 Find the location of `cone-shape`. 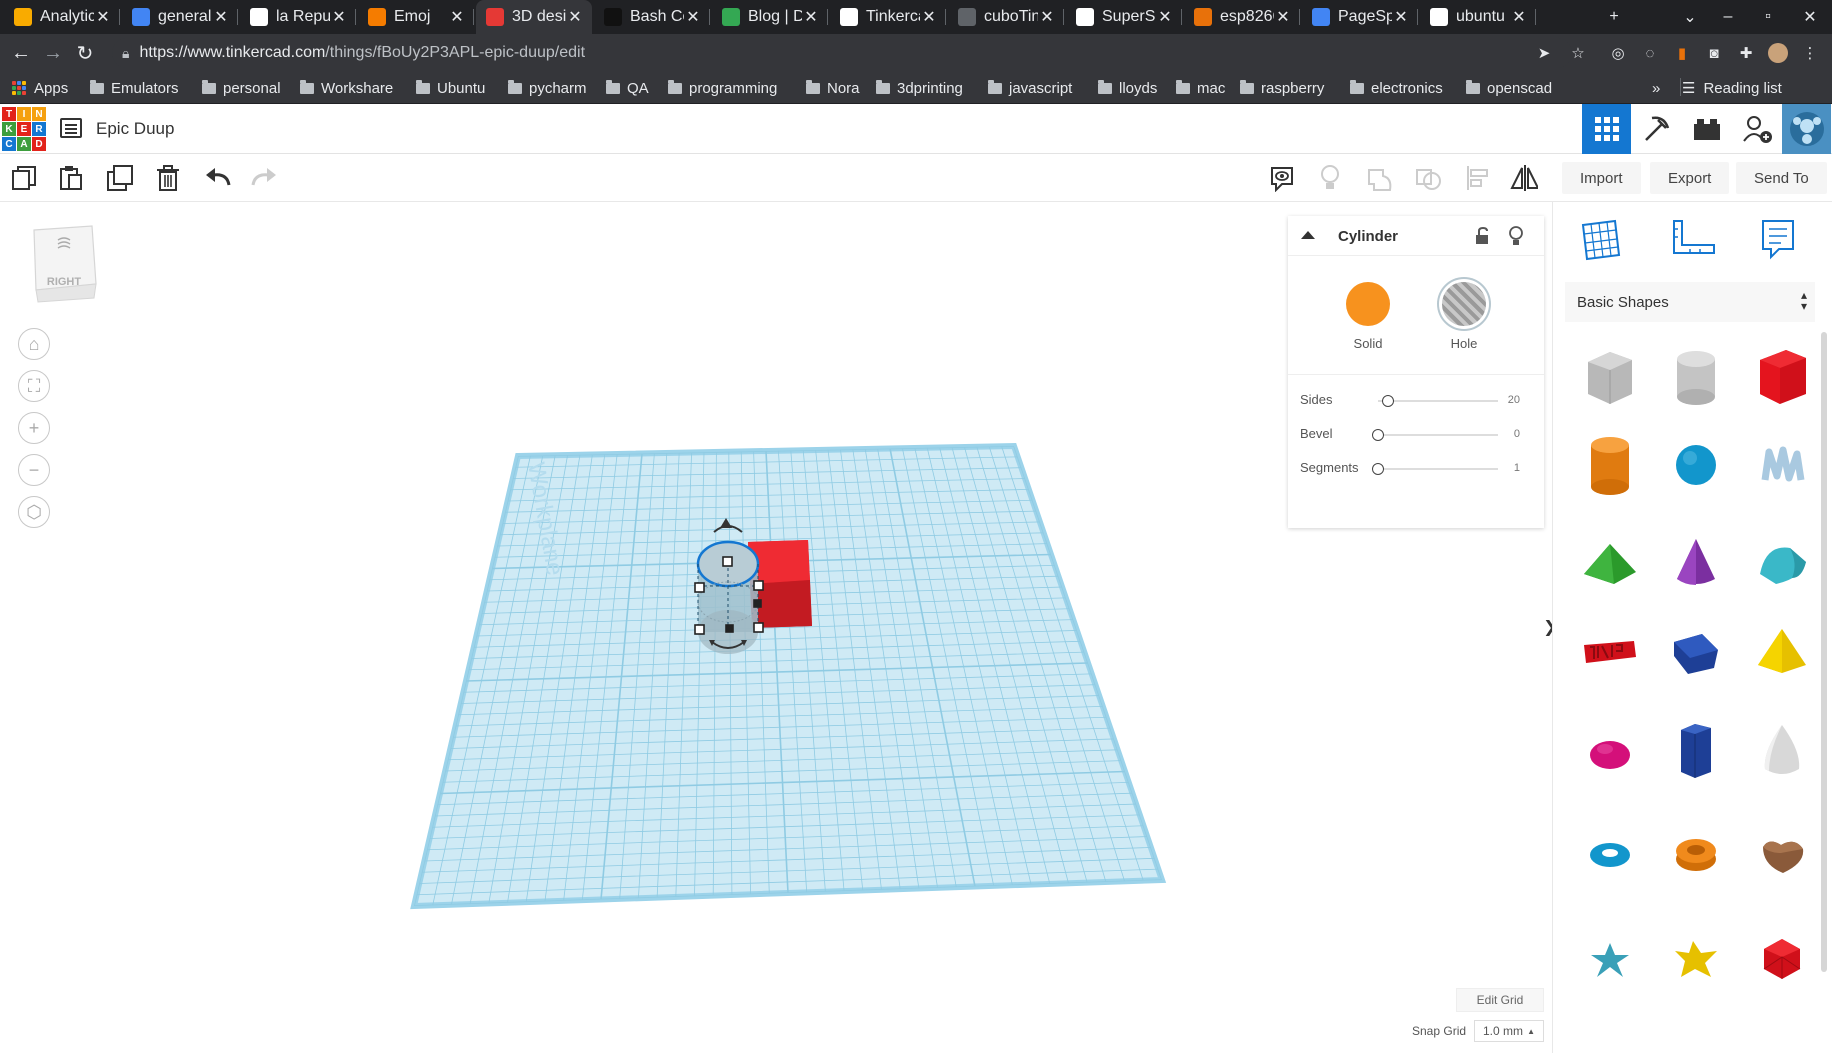

cone-shape is located at coordinates (1696, 563).